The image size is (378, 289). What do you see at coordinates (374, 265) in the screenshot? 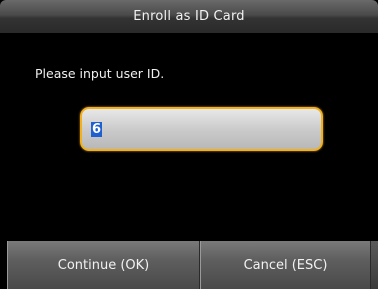
I see `footer-edge` at bounding box center [374, 265].